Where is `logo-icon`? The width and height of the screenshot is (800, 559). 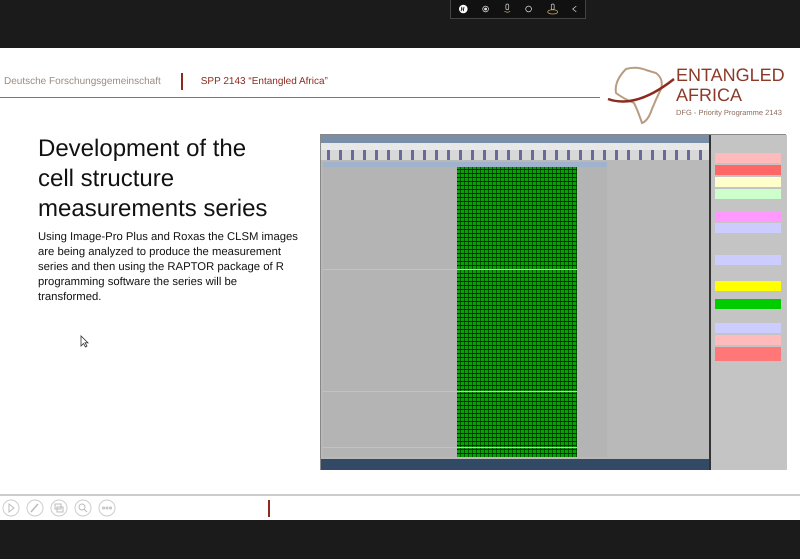
logo-icon is located at coordinates (463, 9).